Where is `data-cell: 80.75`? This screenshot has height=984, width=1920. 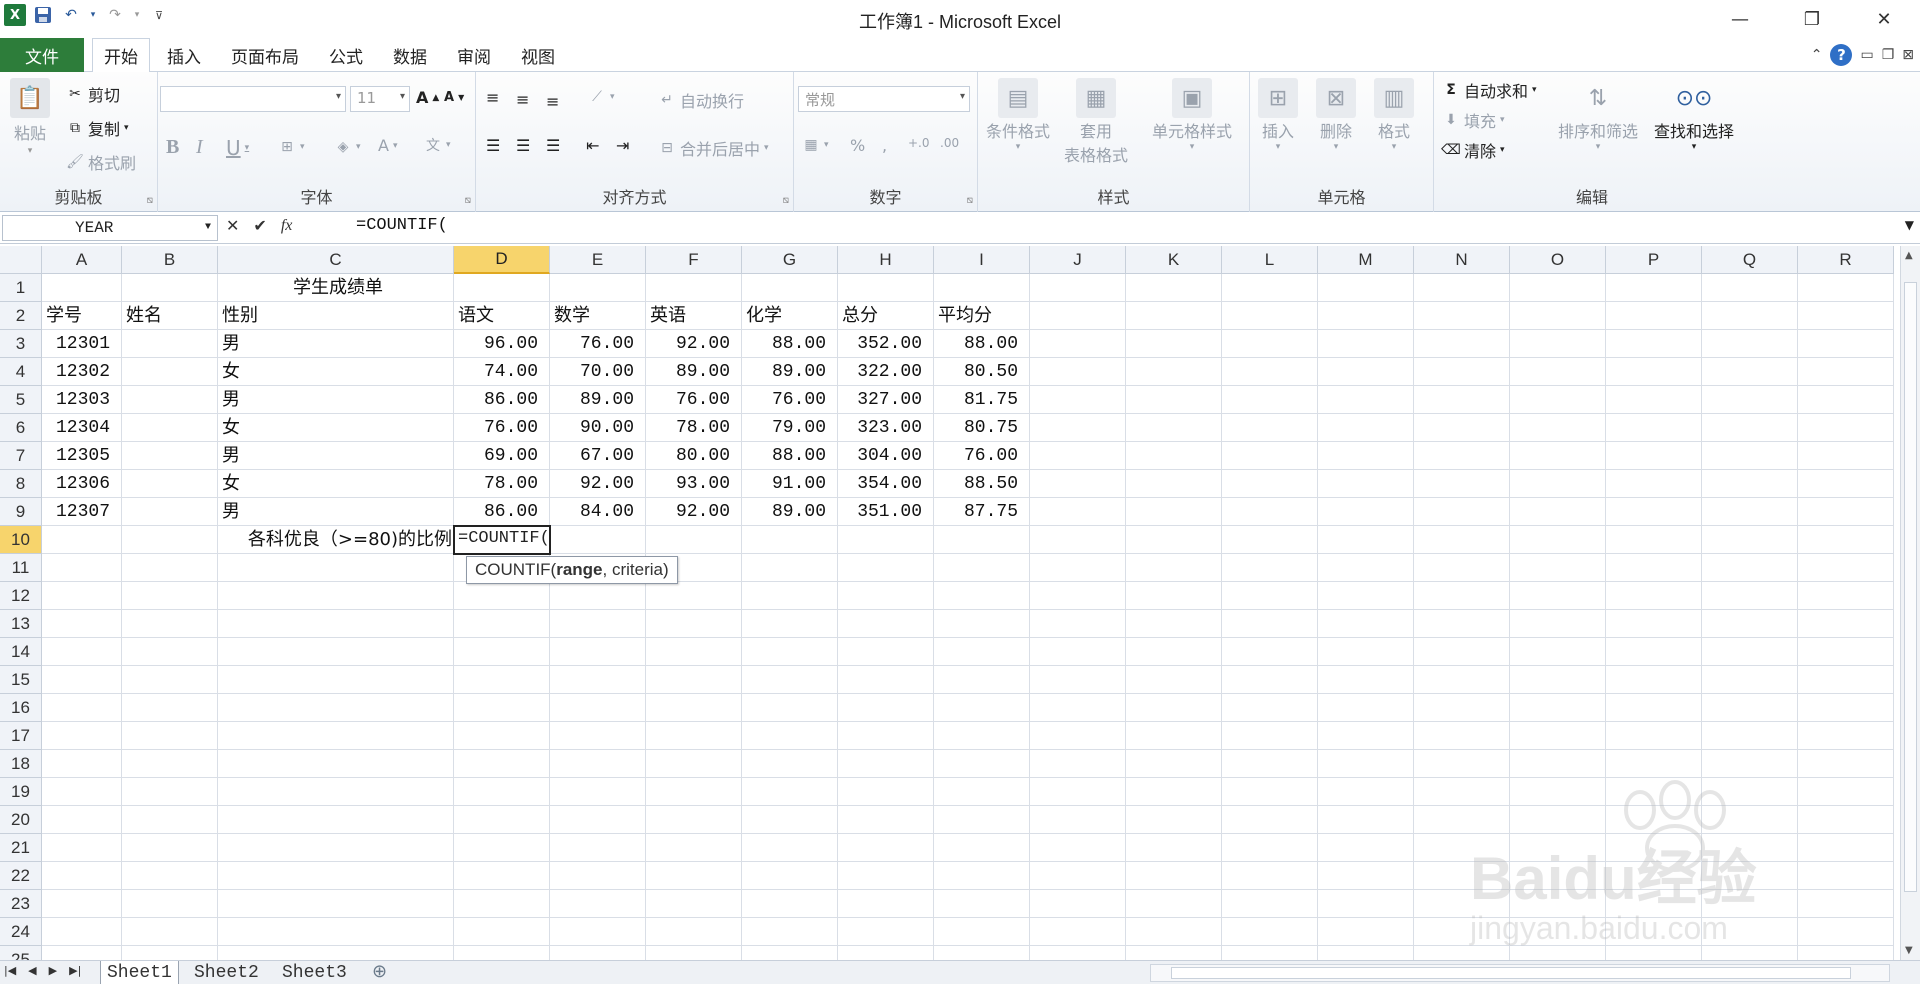 data-cell: 80.75 is located at coordinates (982, 428).